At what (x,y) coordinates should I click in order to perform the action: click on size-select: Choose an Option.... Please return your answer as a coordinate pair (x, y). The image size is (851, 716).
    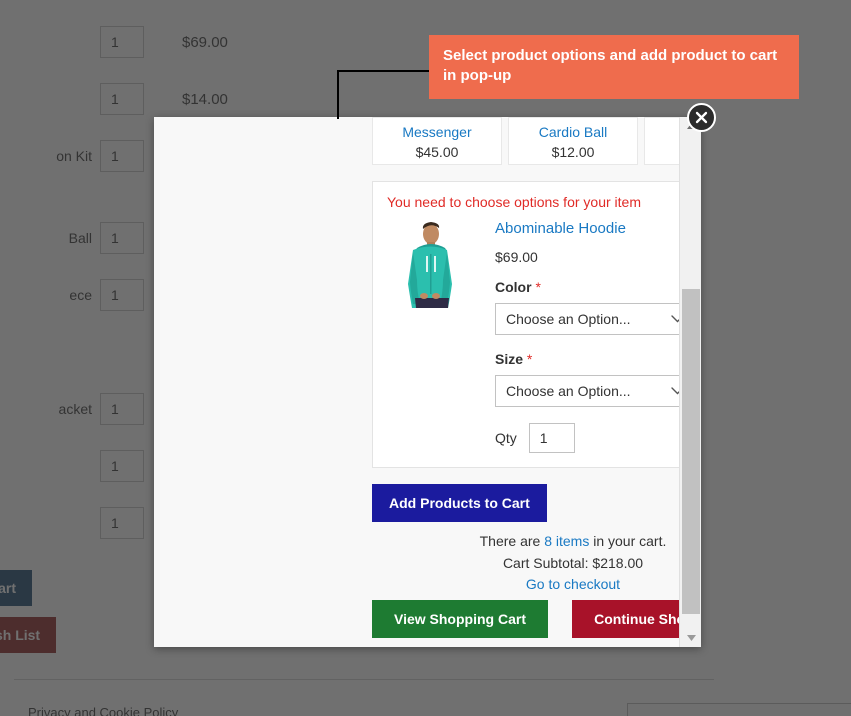
    Looking at the image, I should click on (595, 391).